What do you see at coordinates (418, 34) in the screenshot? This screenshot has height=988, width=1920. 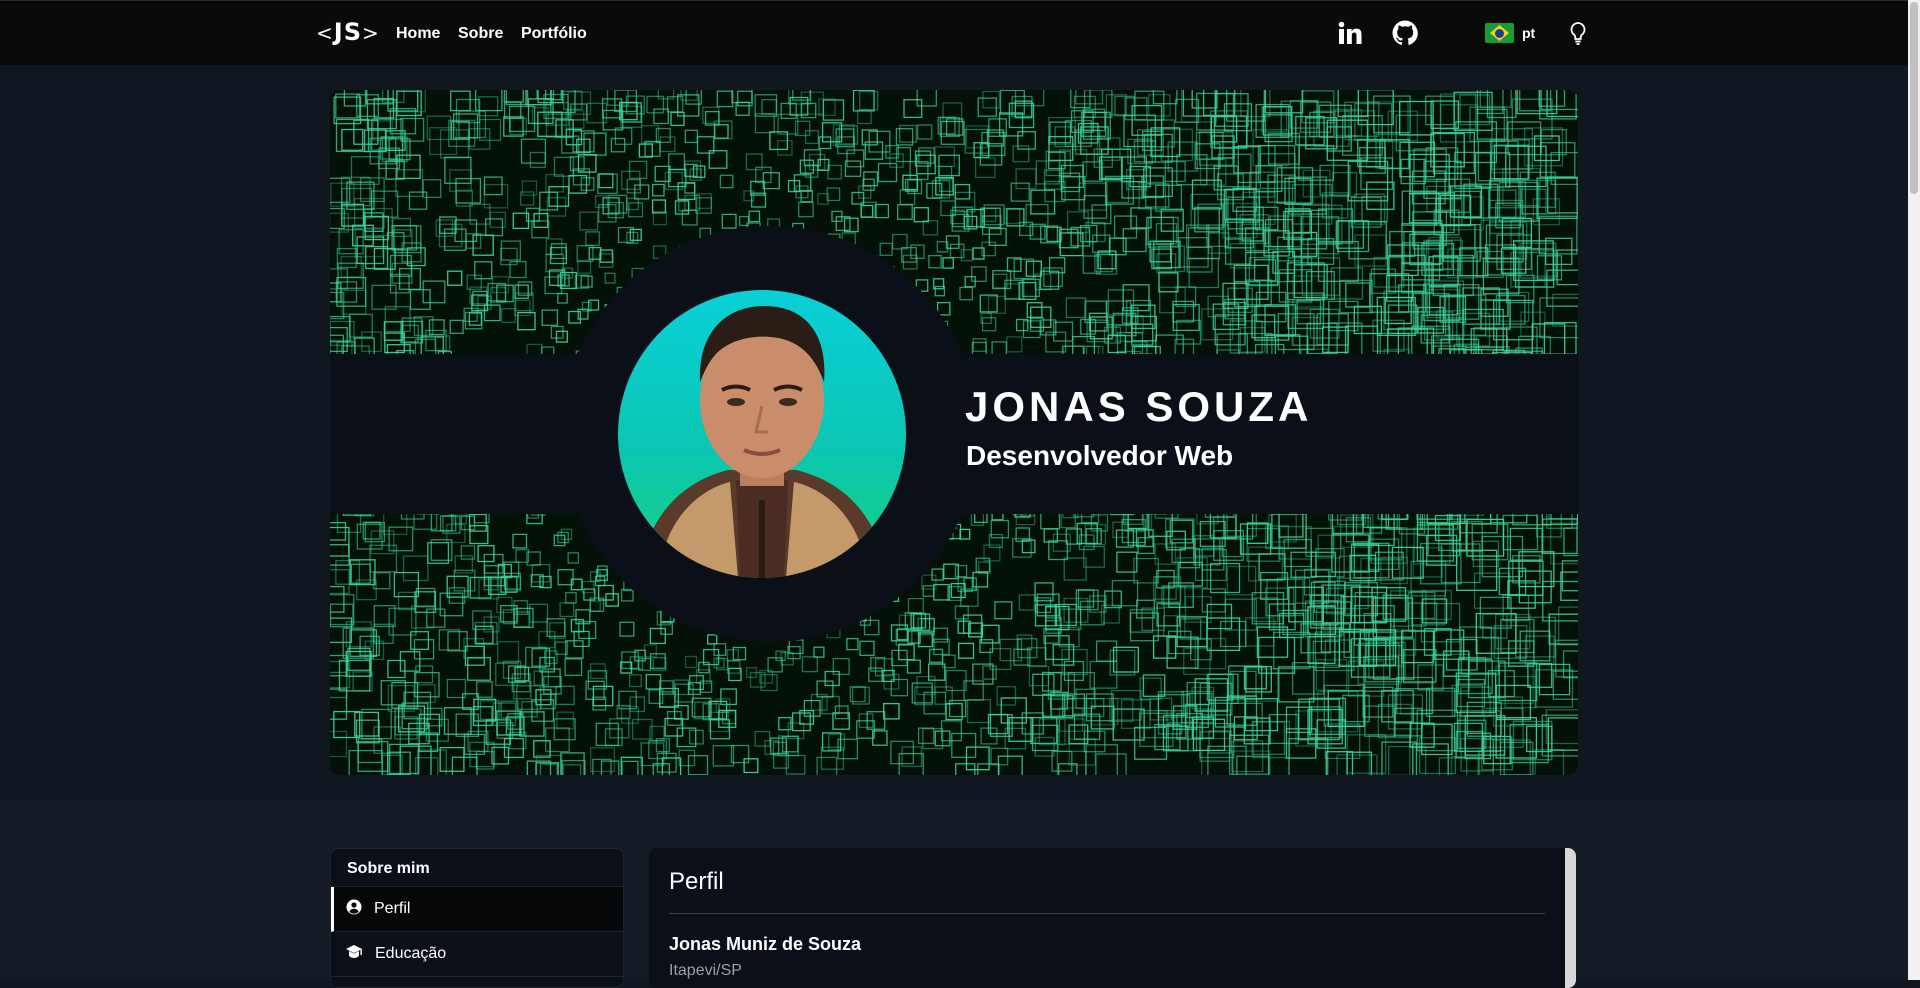 I see `nav-home-link: Home` at bounding box center [418, 34].